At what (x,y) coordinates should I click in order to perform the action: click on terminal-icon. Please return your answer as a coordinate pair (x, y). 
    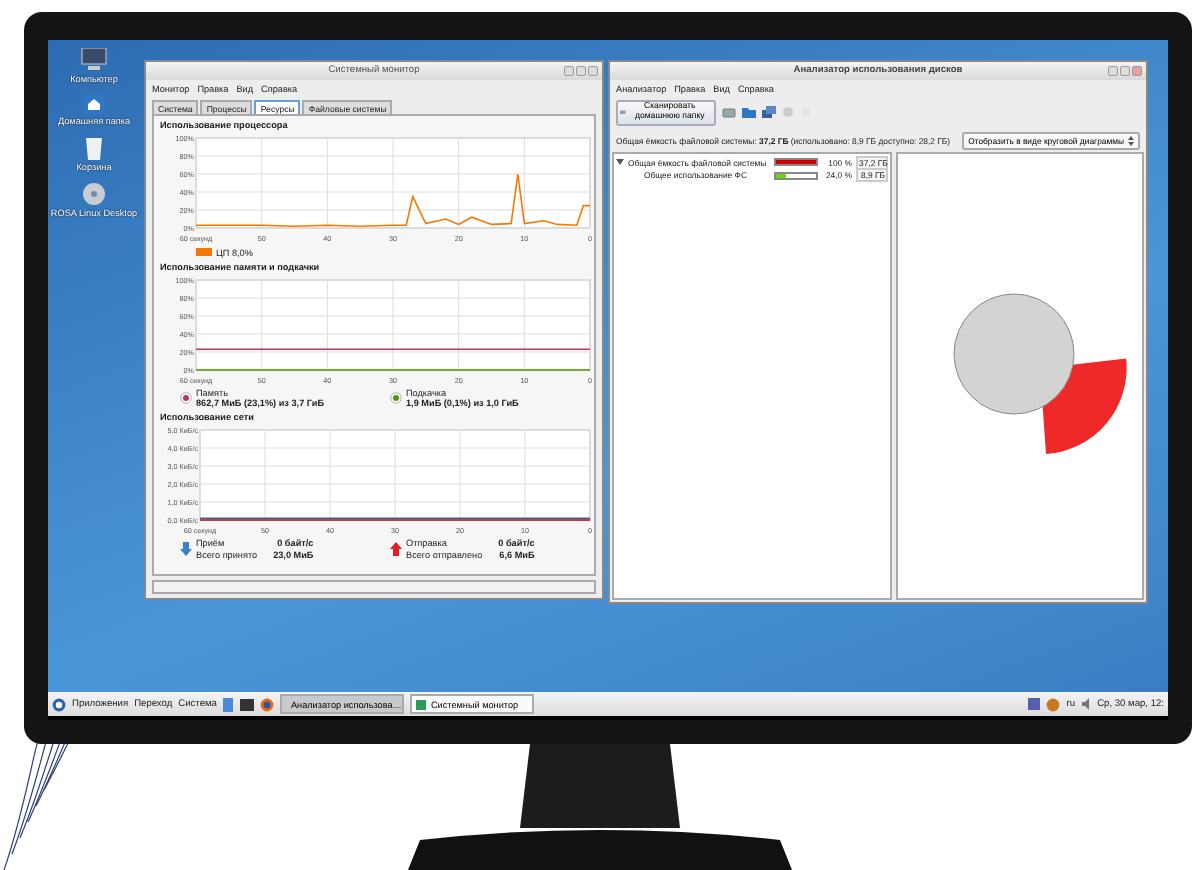
    Looking at the image, I should click on (247, 704).